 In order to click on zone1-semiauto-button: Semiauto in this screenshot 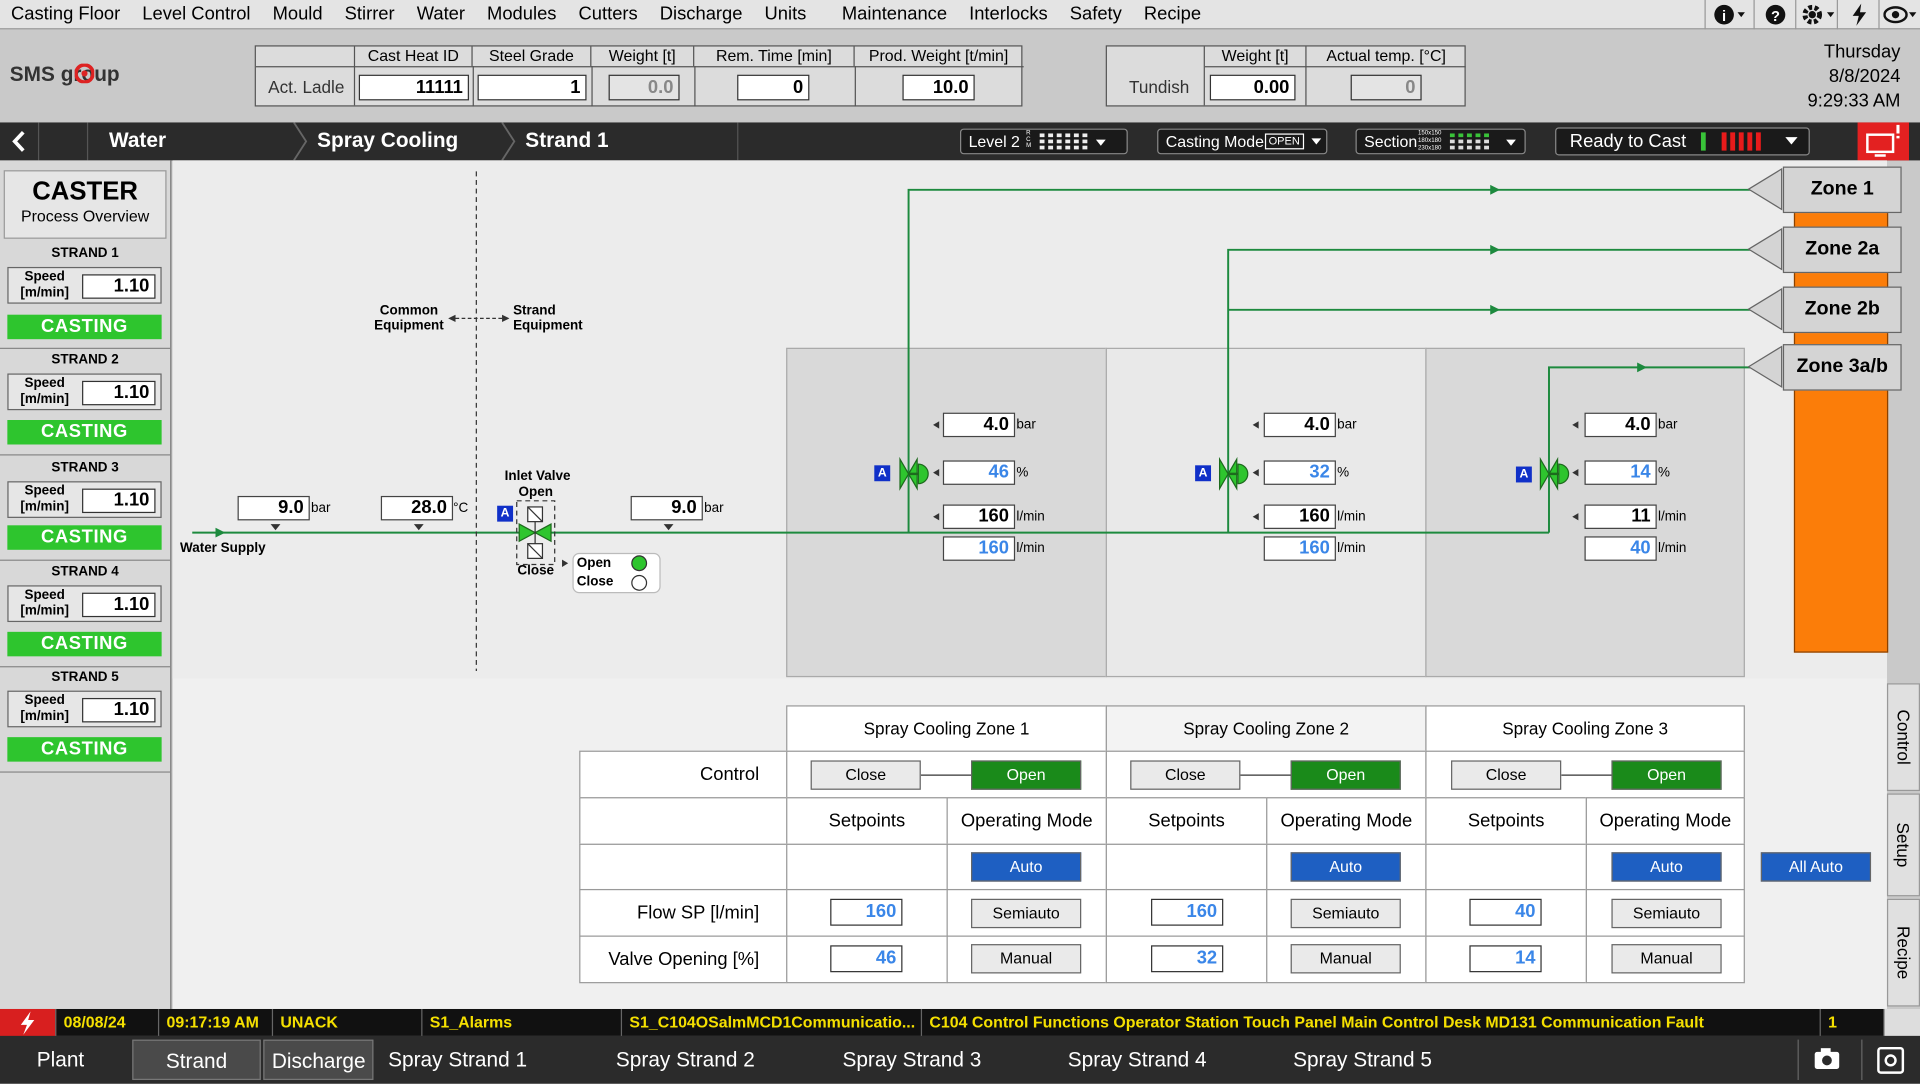, I will do `click(1026, 913)`.